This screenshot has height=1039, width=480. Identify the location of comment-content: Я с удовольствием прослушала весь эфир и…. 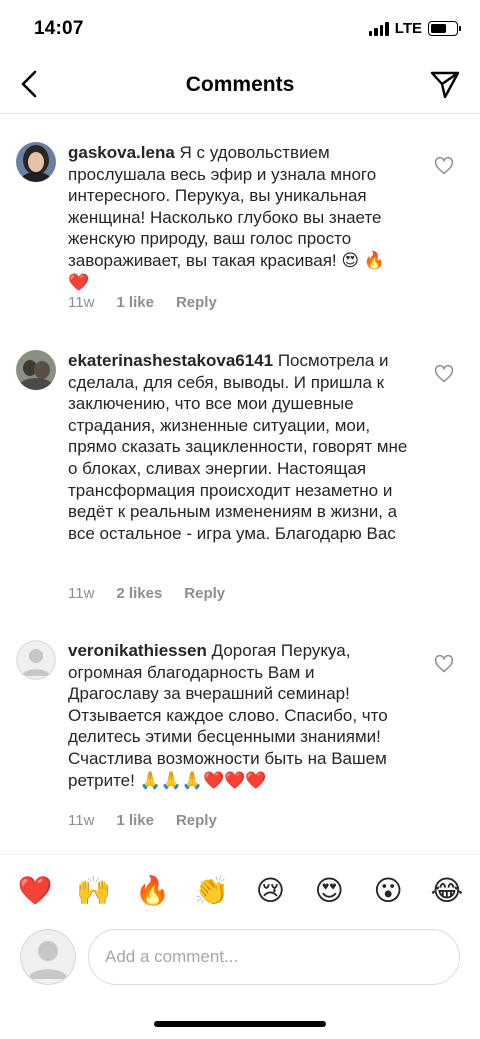
(226, 217).